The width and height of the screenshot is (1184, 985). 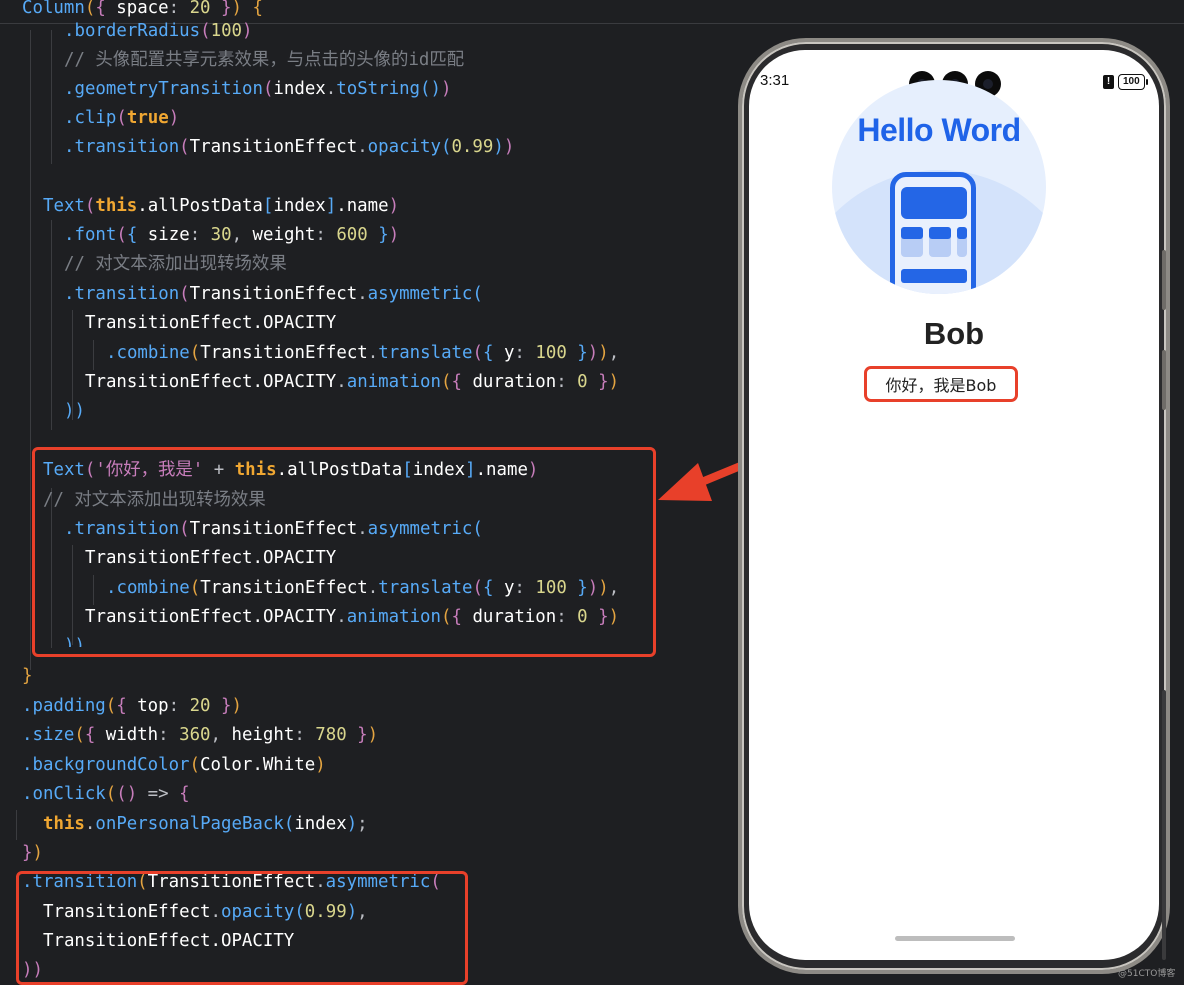 I want to click on code-line-30: }), so click(x=32, y=853).